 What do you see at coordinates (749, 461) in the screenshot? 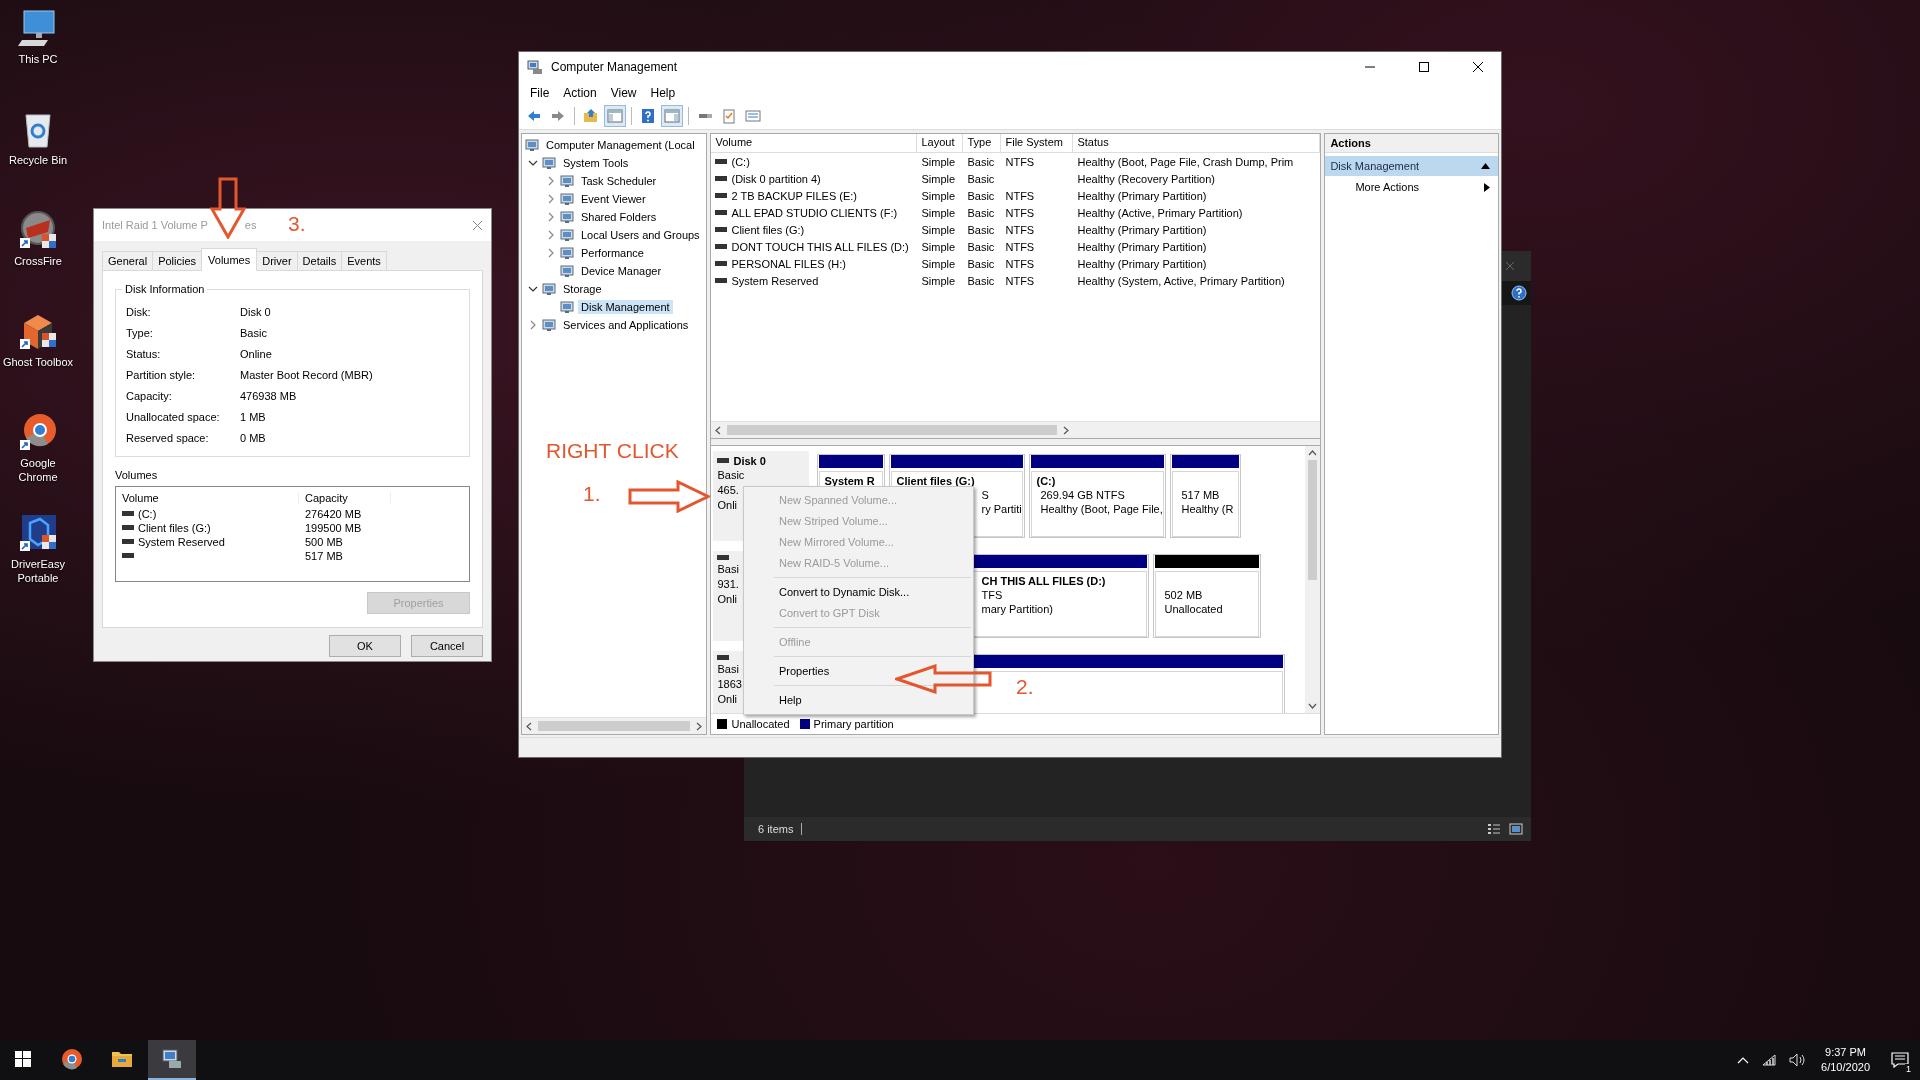
I see `disk-name: Disk 0` at bounding box center [749, 461].